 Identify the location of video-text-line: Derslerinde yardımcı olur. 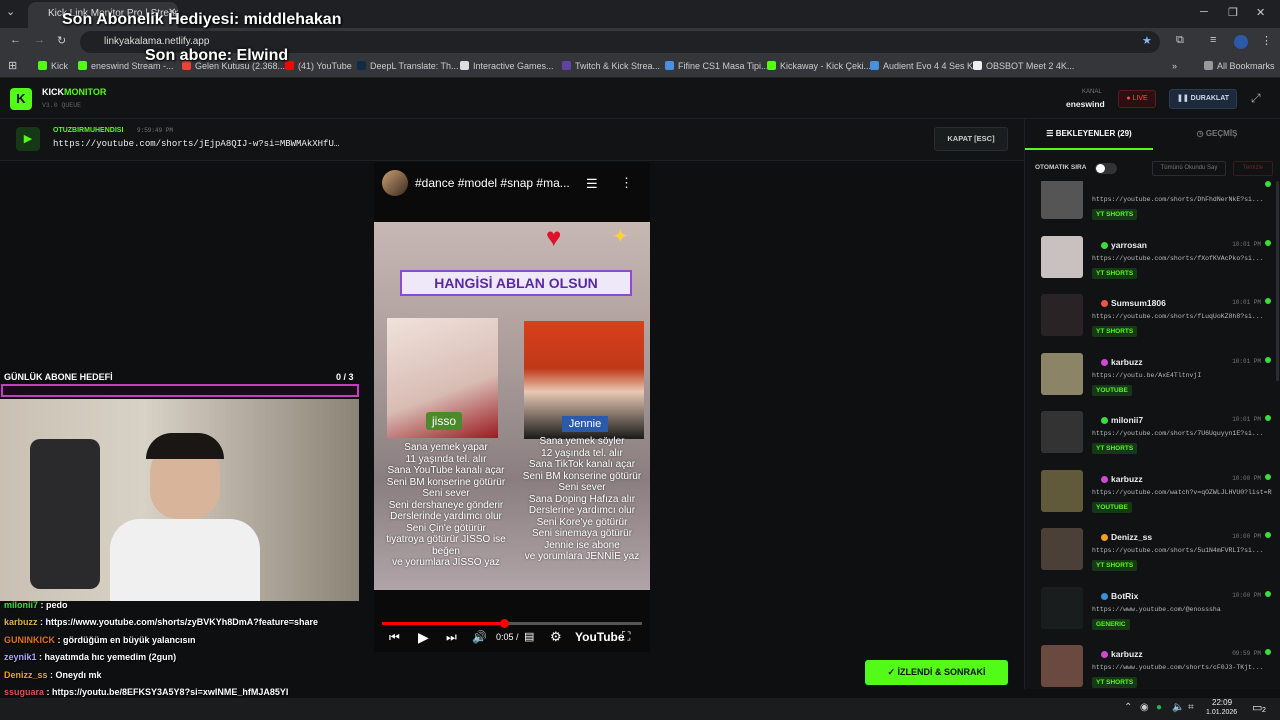
(446, 516).